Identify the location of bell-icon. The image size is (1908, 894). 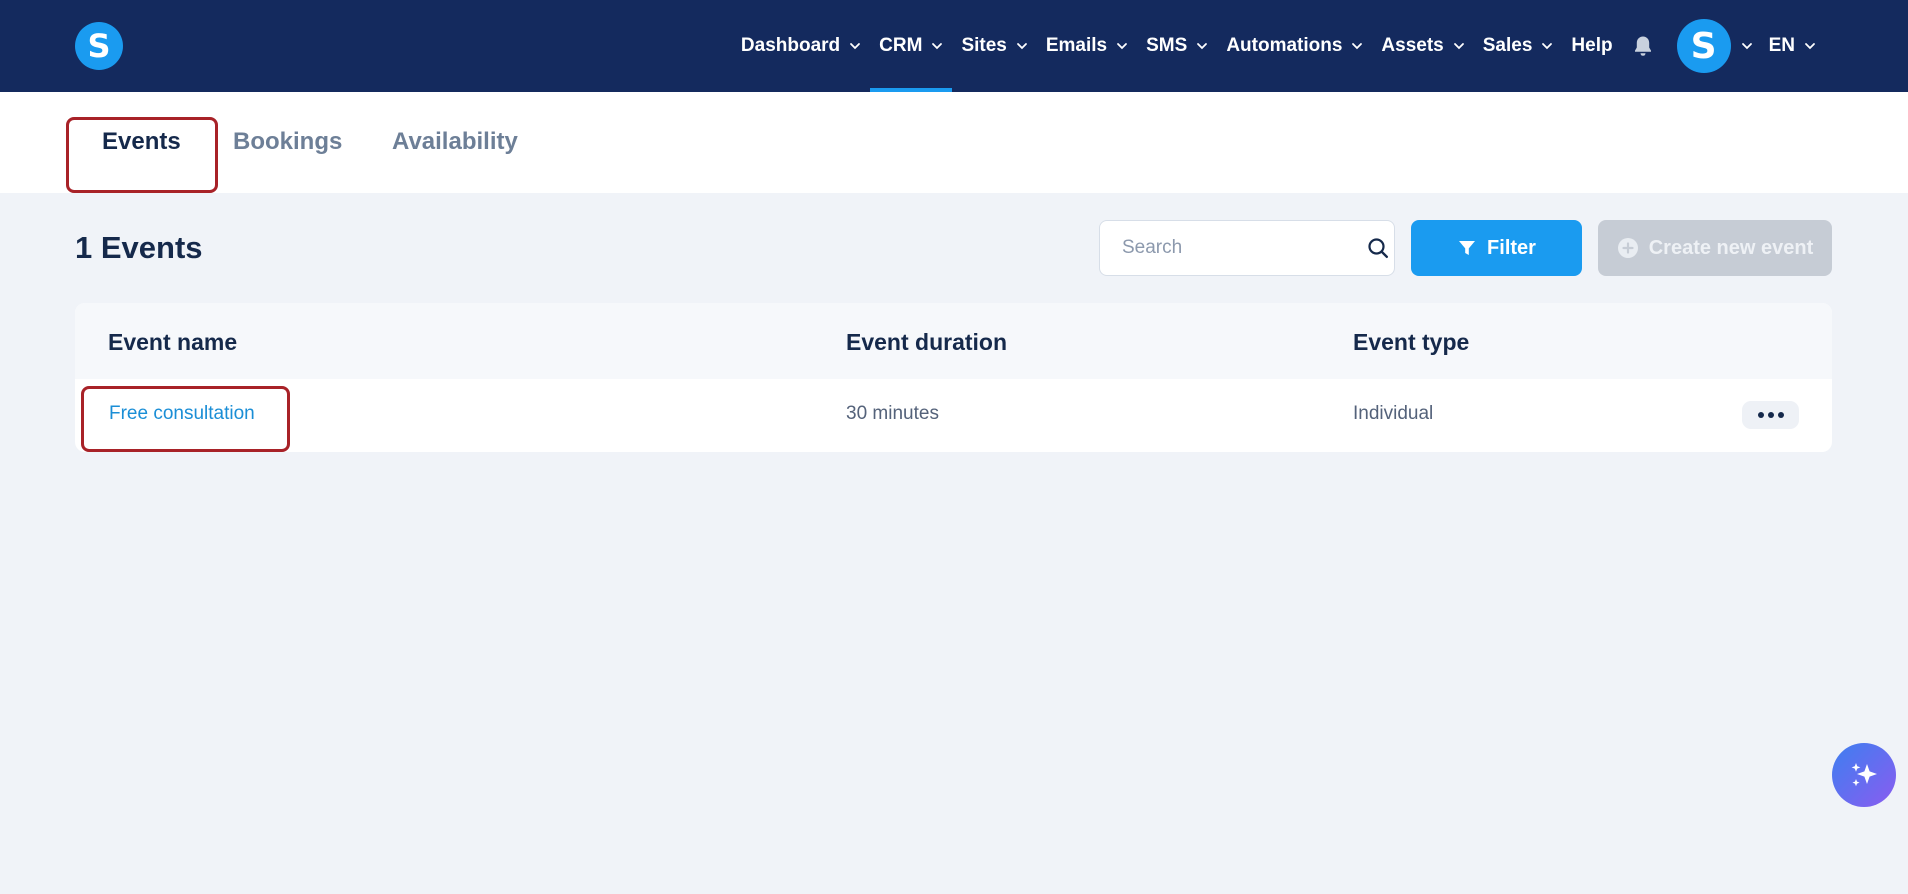
(1643, 46).